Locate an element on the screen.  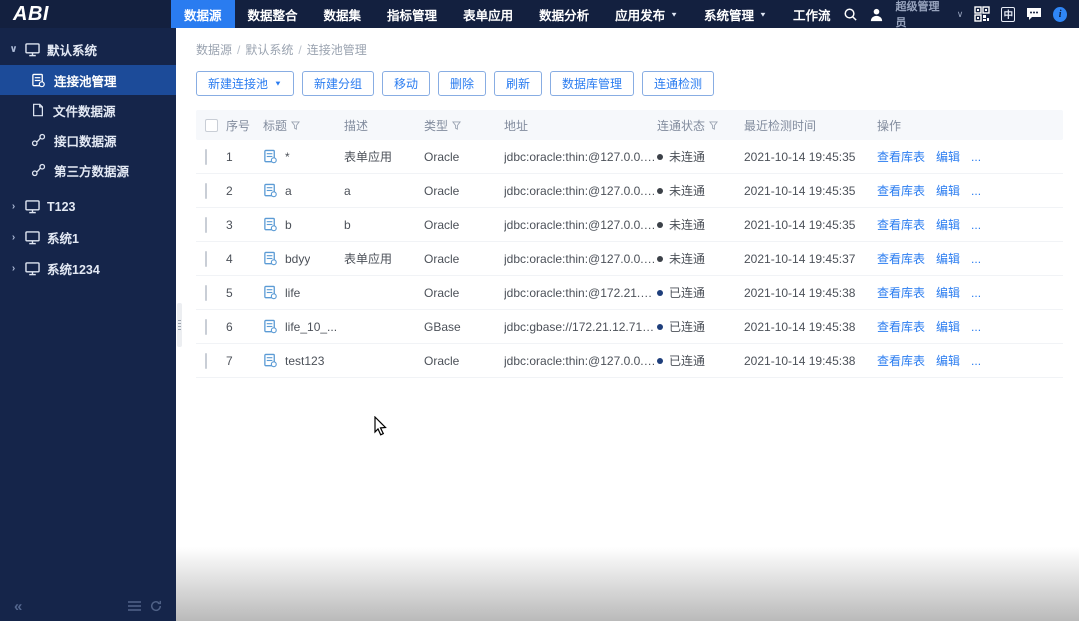
new-connection-pool-button: 新建连接池 ▼ is located at coordinates (245, 83).